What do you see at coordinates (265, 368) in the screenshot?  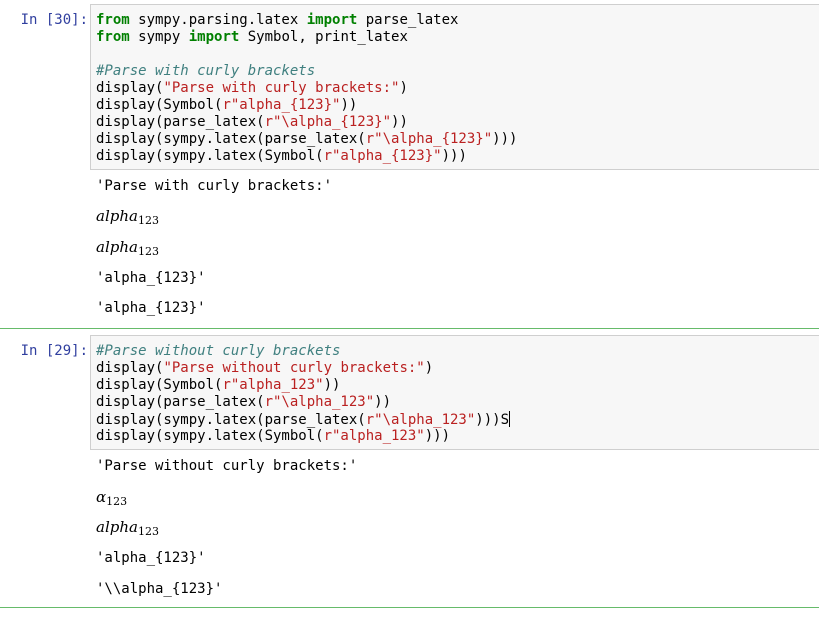 I see `code-line: display("Parse without curly brackets:")` at bounding box center [265, 368].